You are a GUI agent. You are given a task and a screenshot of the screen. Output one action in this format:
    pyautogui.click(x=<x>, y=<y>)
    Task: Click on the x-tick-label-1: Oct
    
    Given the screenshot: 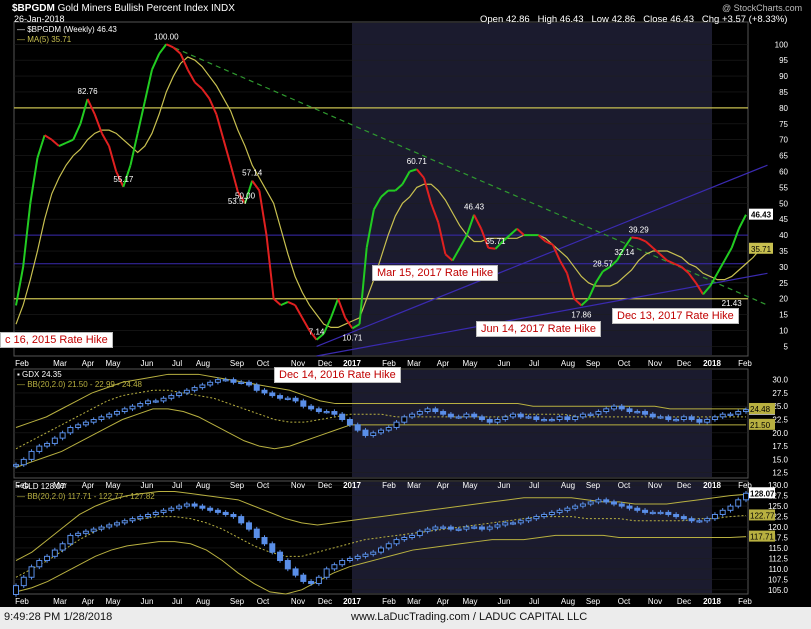 What is the action you would take?
    pyautogui.click(x=263, y=485)
    